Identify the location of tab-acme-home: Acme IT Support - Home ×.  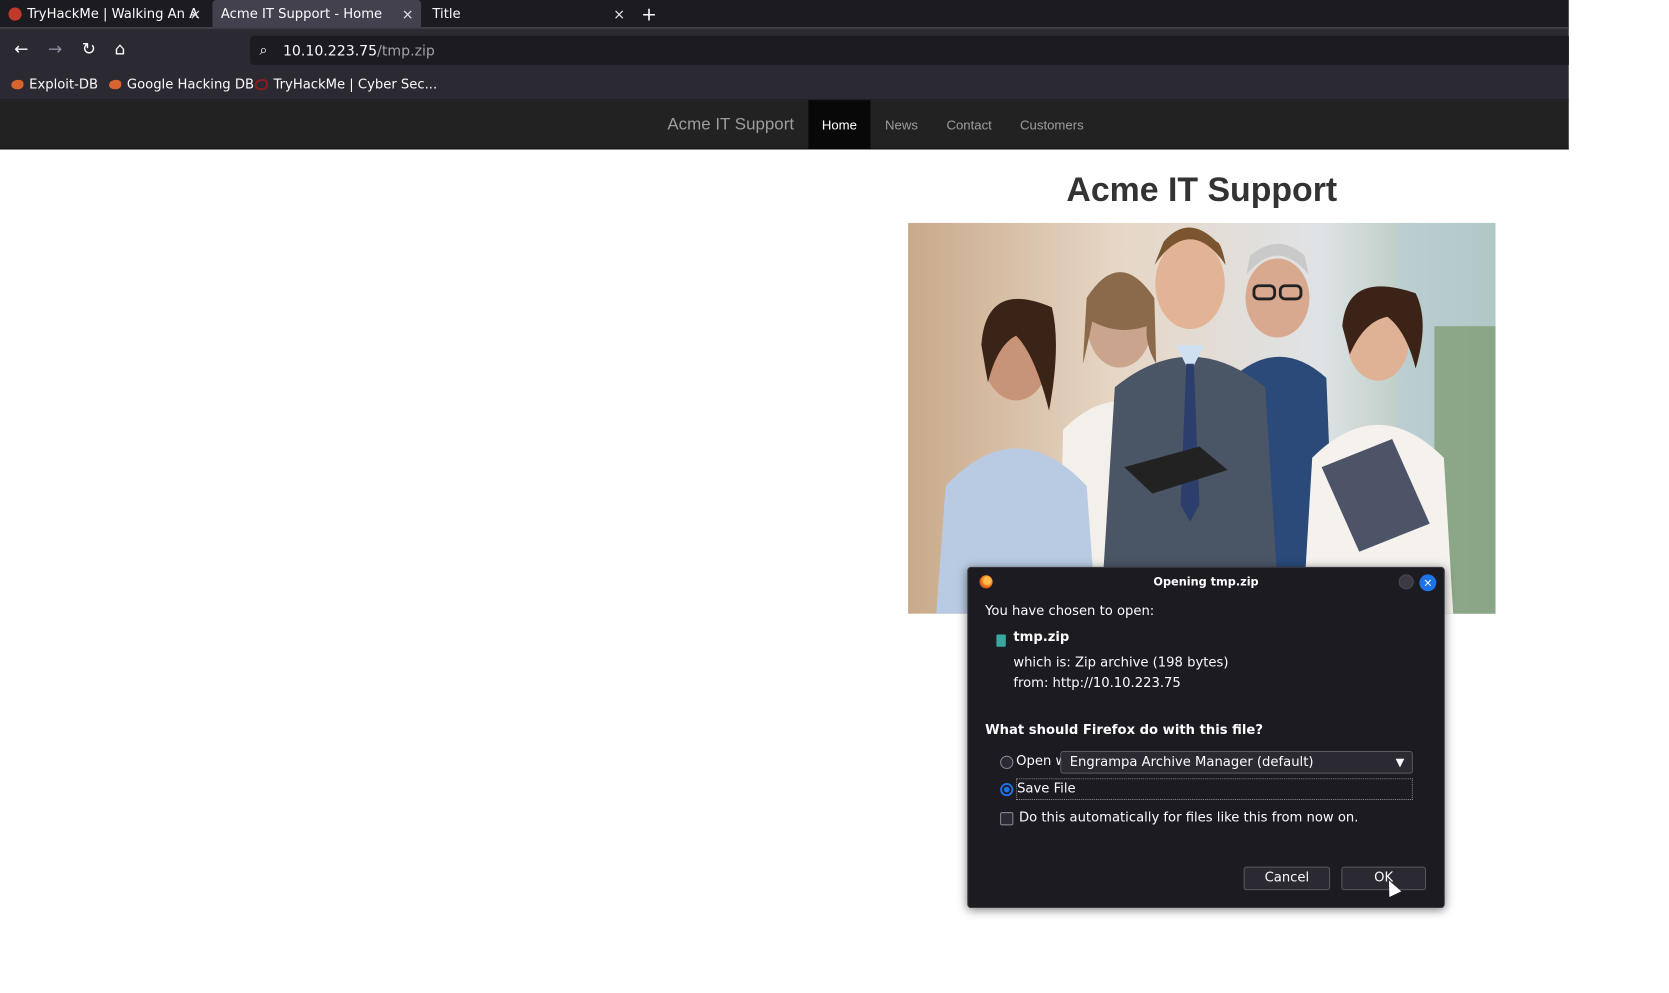
(317, 14).